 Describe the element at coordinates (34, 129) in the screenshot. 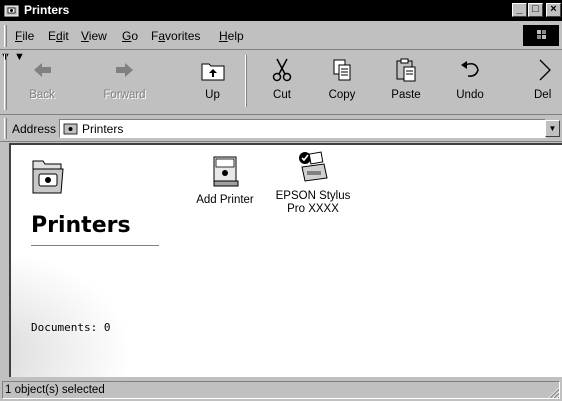

I see `address-label: Address` at that location.